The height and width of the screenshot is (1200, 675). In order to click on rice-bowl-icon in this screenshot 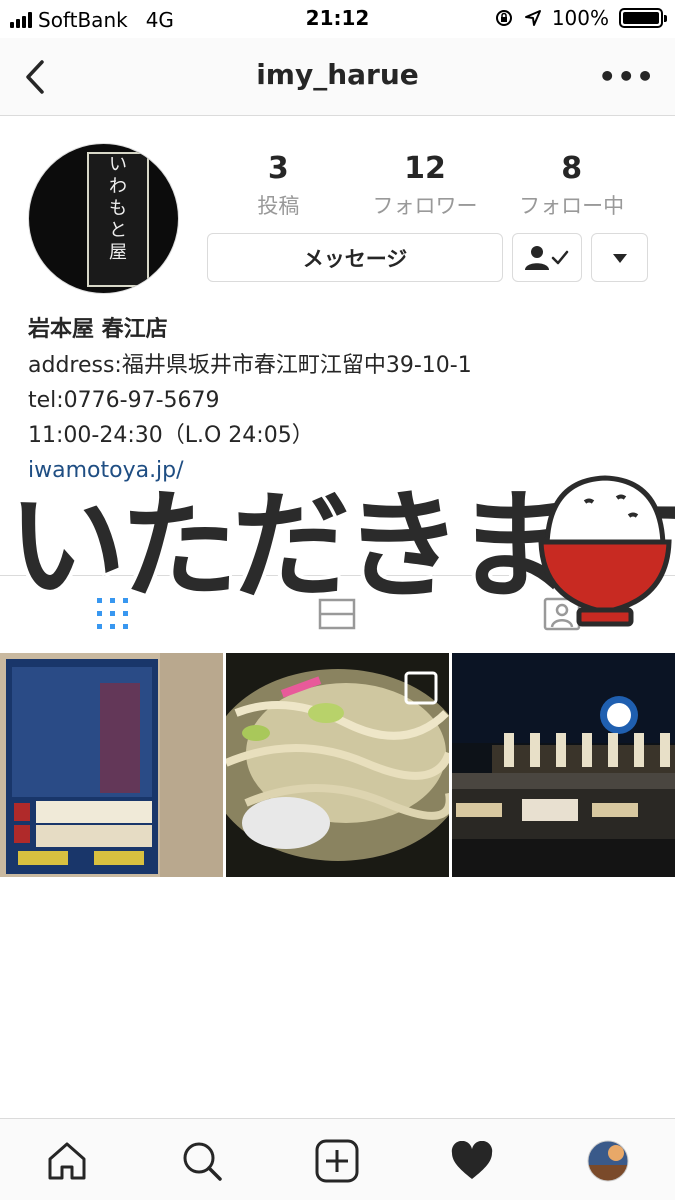, I will do `click(605, 551)`.